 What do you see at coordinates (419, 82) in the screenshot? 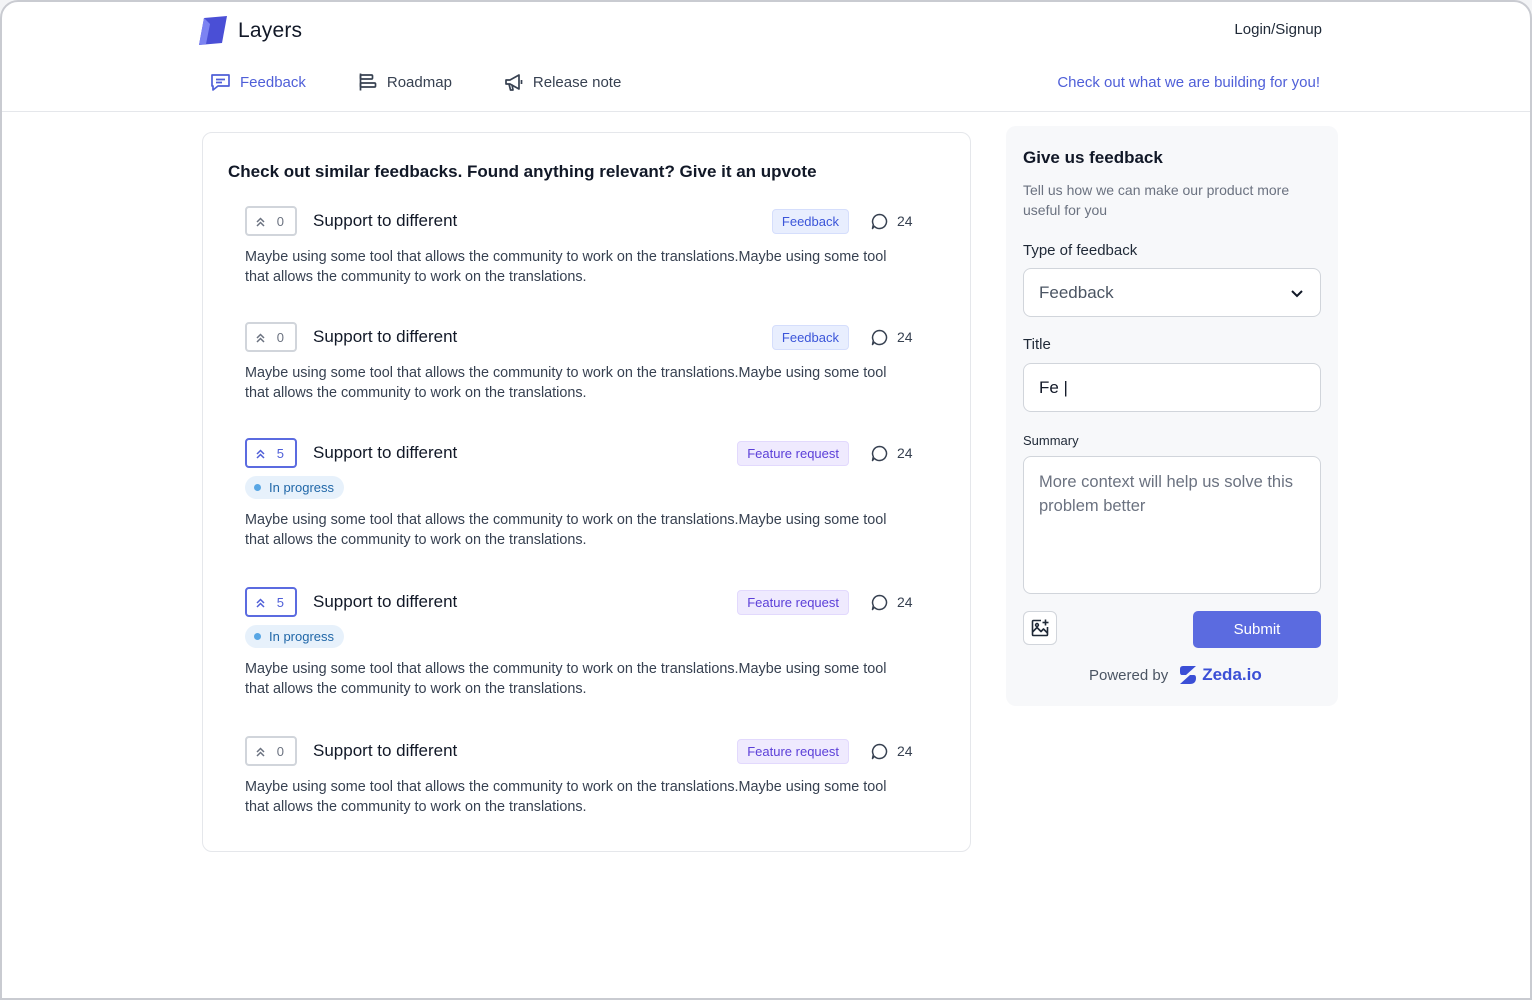
I see `nav-tab-label: Roadmap` at bounding box center [419, 82].